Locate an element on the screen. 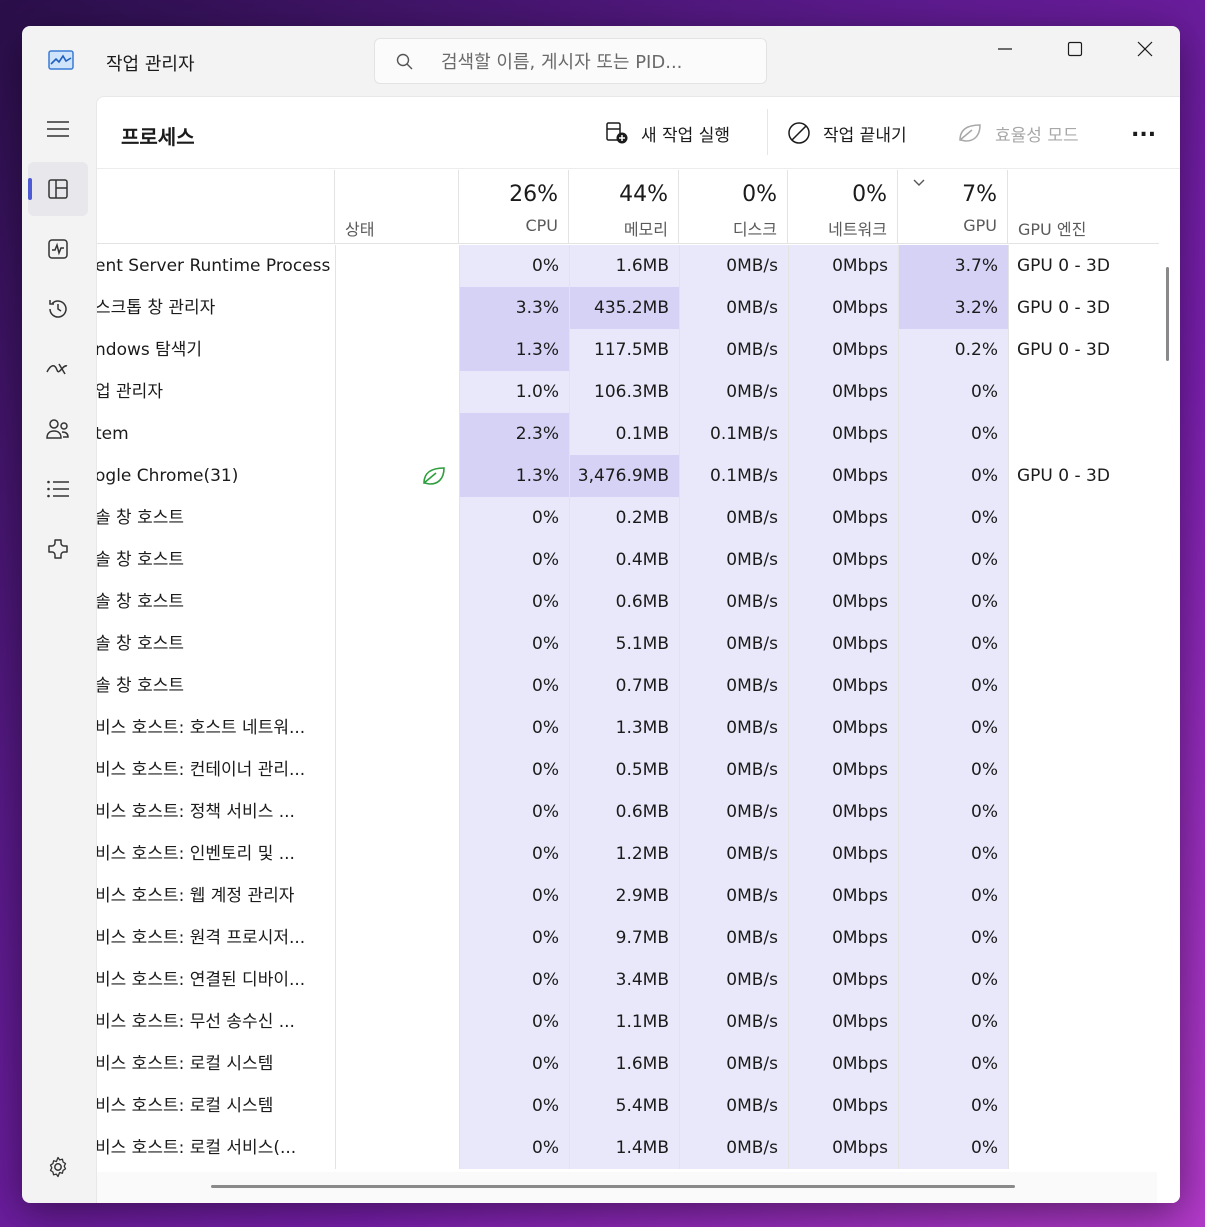 This screenshot has width=1205, height=1227. network-total: 0% is located at coordinates (869, 194).